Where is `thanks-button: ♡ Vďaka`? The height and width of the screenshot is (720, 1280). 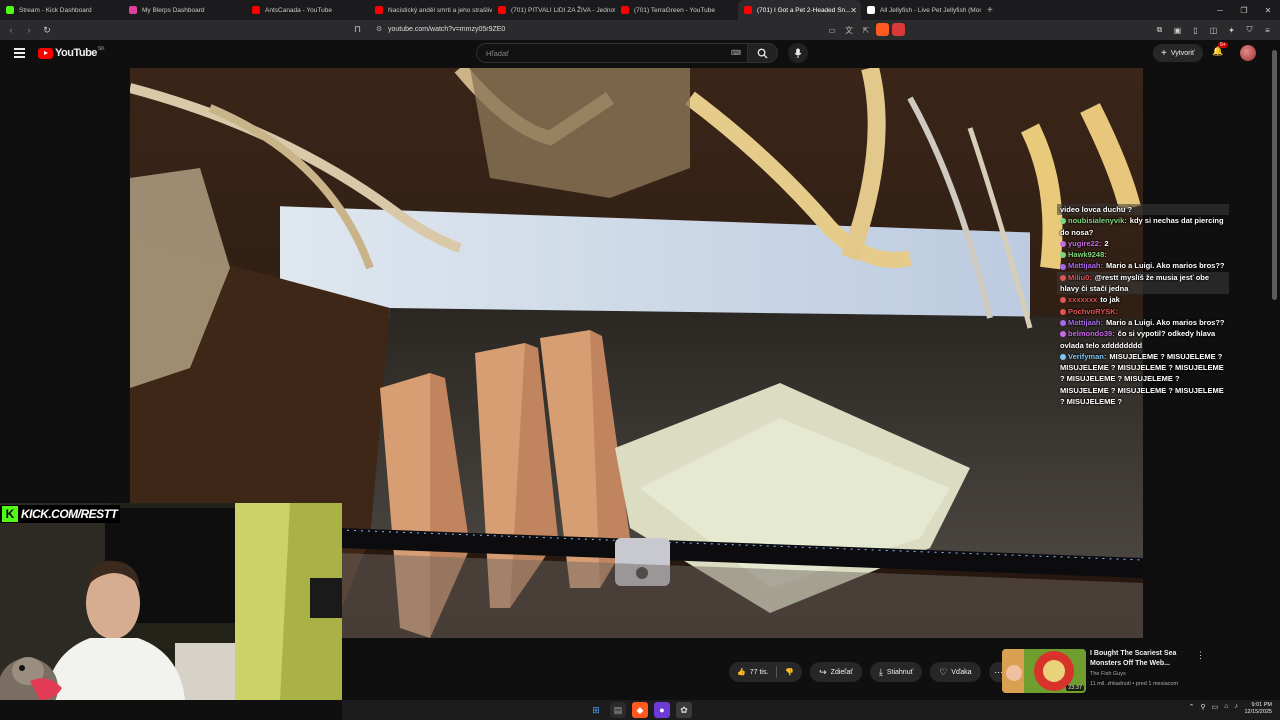 thanks-button: ♡ Vďaka is located at coordinates (955, 672).